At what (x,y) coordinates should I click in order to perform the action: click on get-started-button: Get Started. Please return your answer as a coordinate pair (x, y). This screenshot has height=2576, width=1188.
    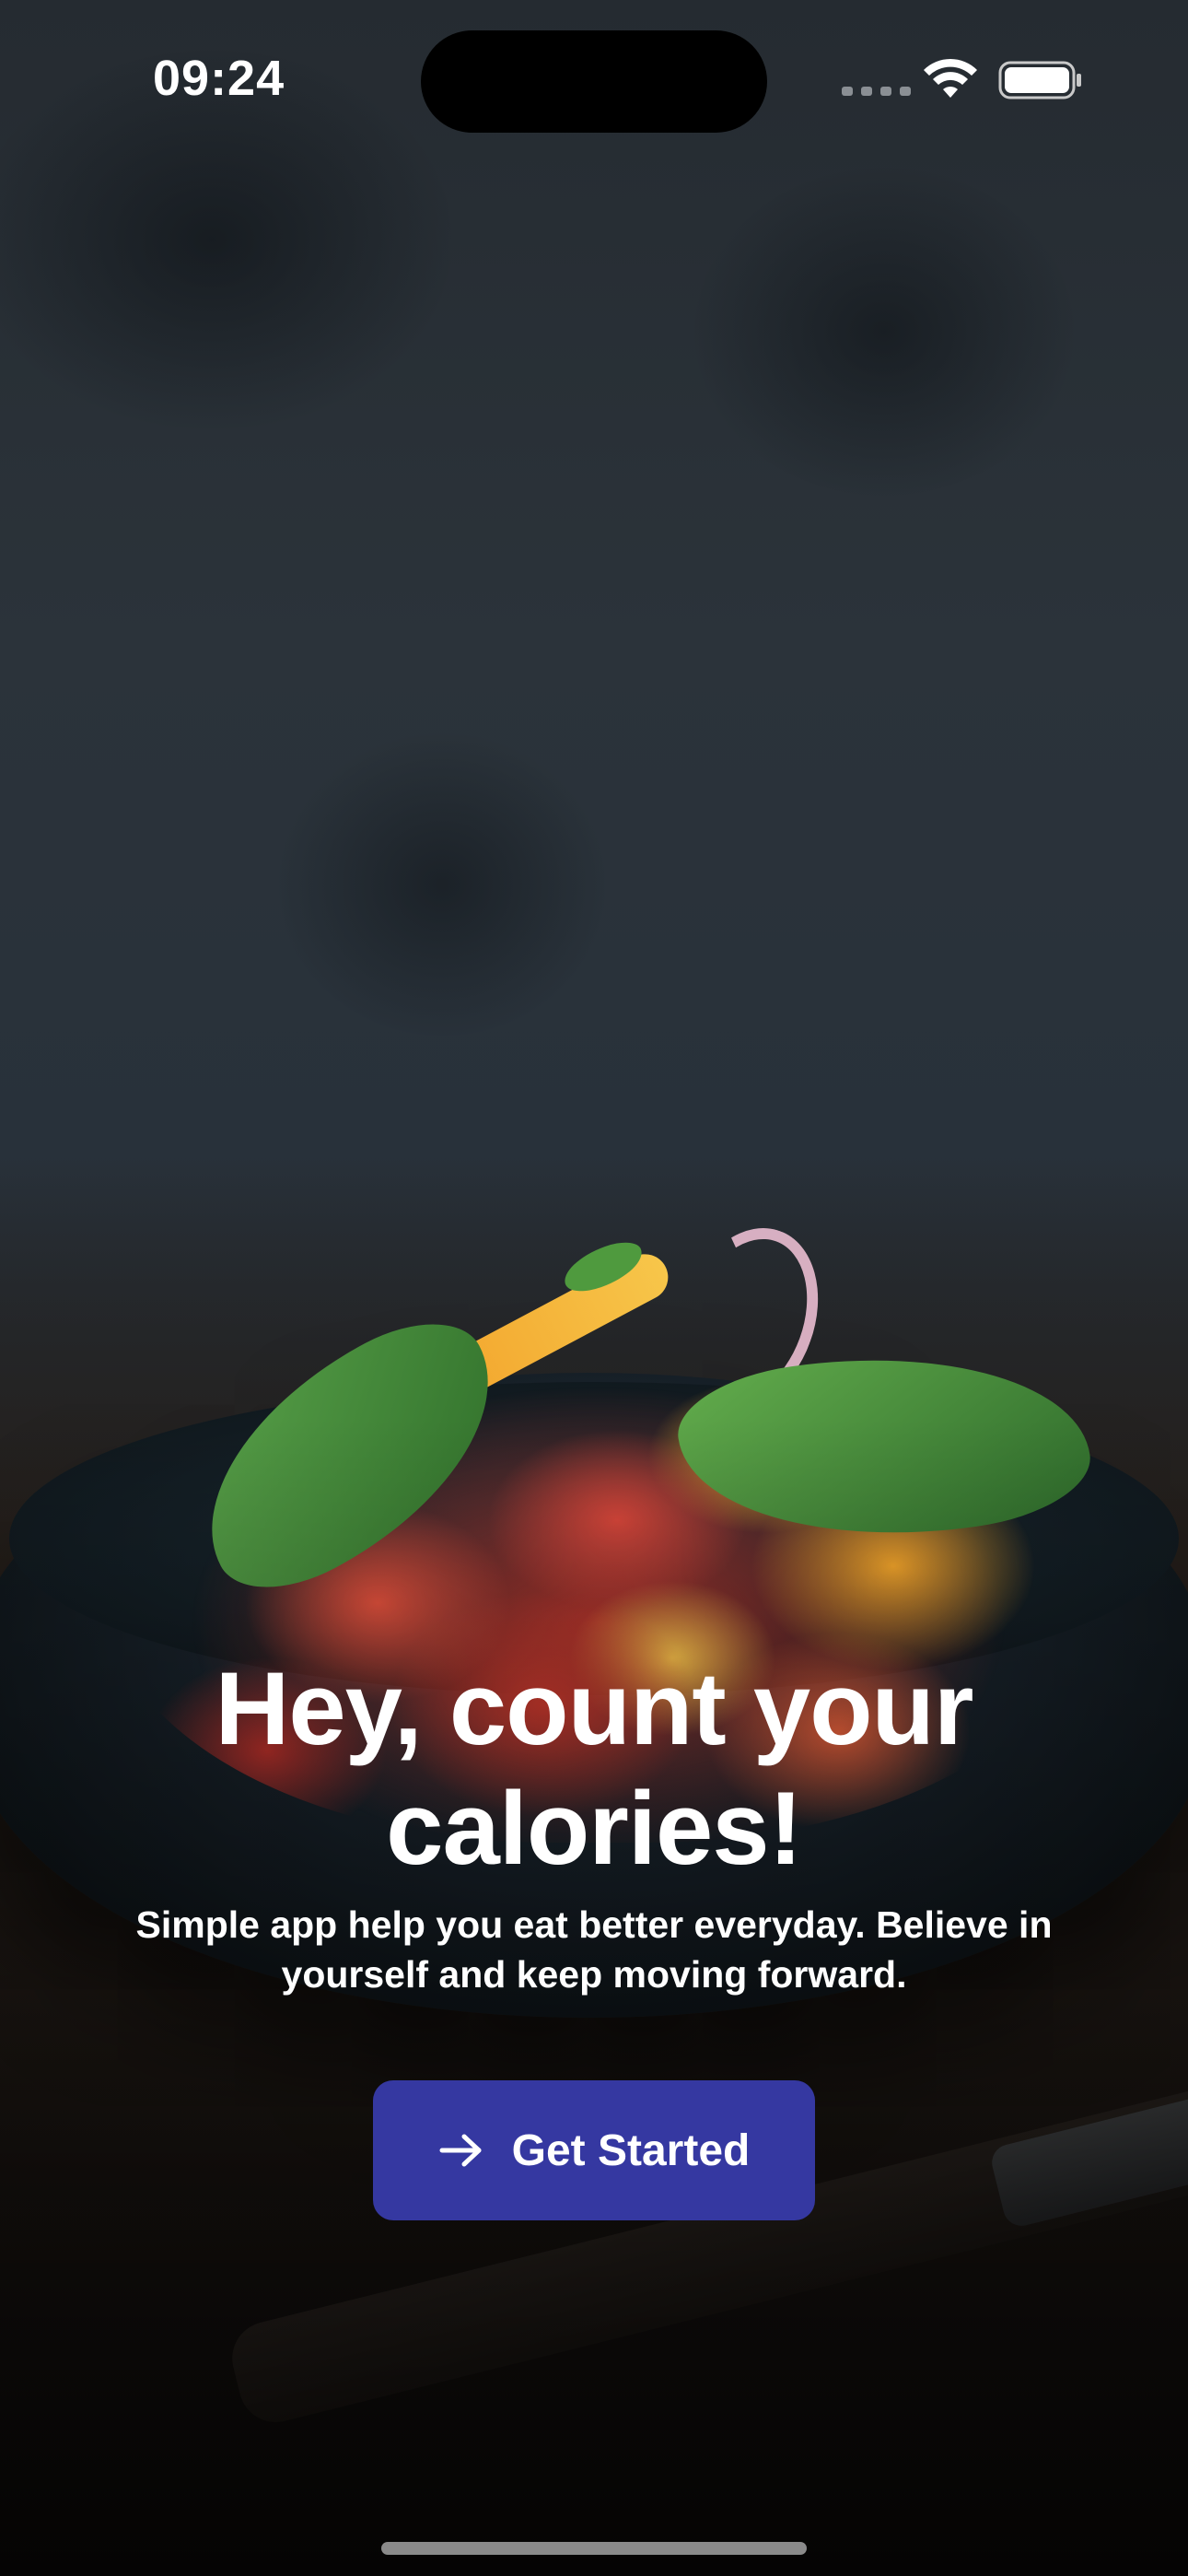
    Looking at the image, I should click on (594, 2150).